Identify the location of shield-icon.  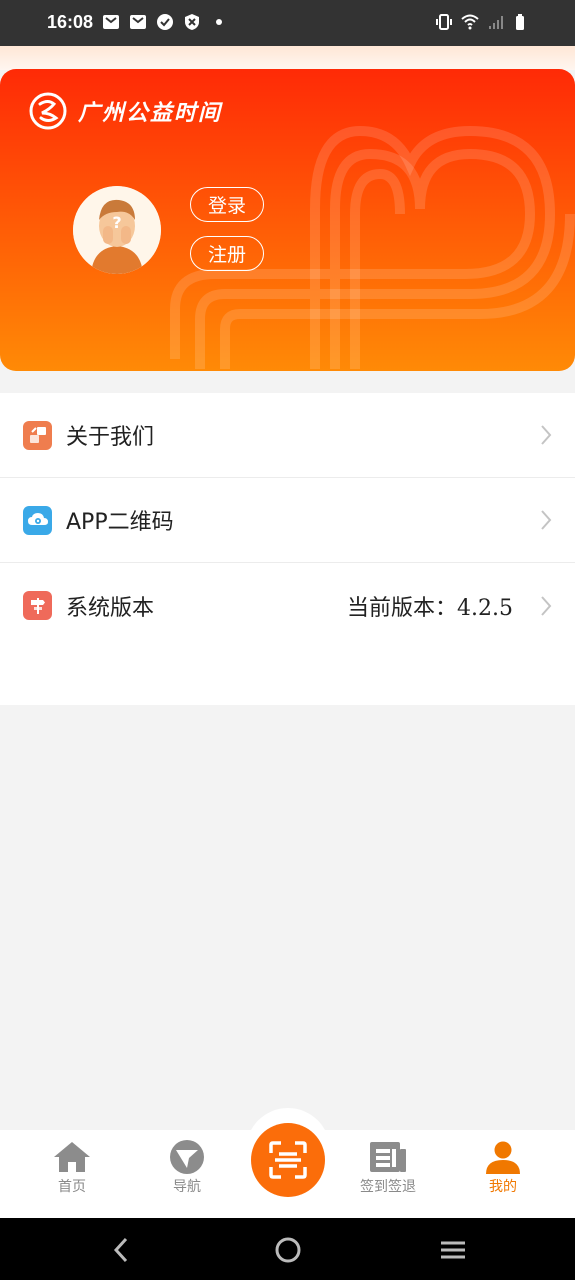
(192, 22).